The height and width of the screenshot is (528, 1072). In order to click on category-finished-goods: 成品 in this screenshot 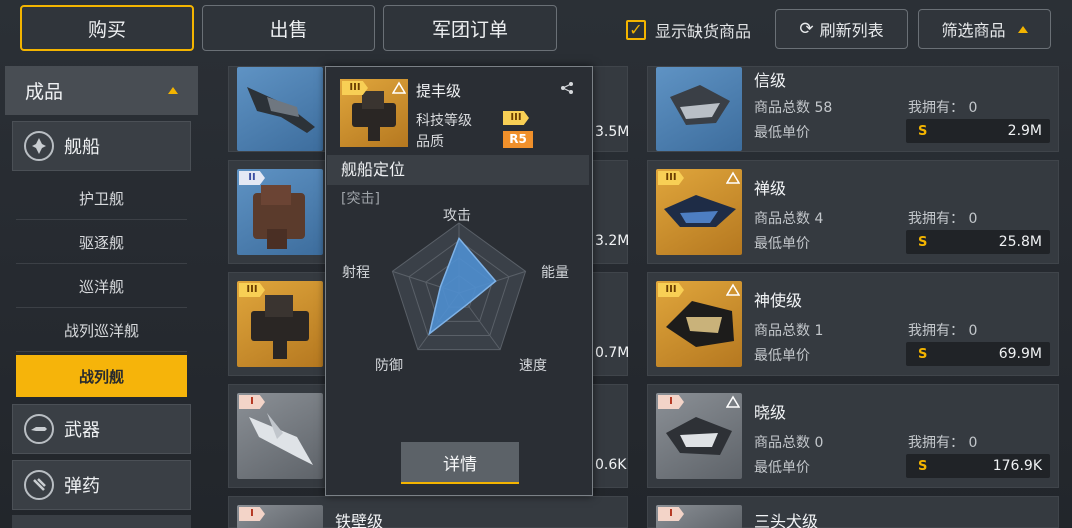, I will do `click(101, 90)`.